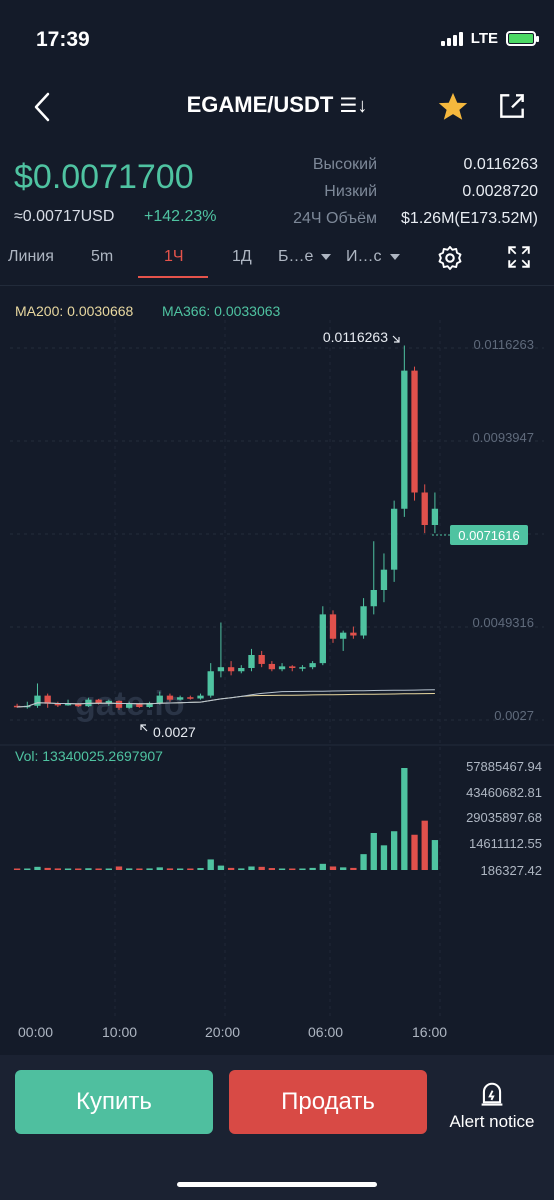 This screenshot has height=1200, width=554. What do you see at coordinates (144, 728) in the screenshot?
I see `arrow-up-left-icon` at bounding box center [144, 728].